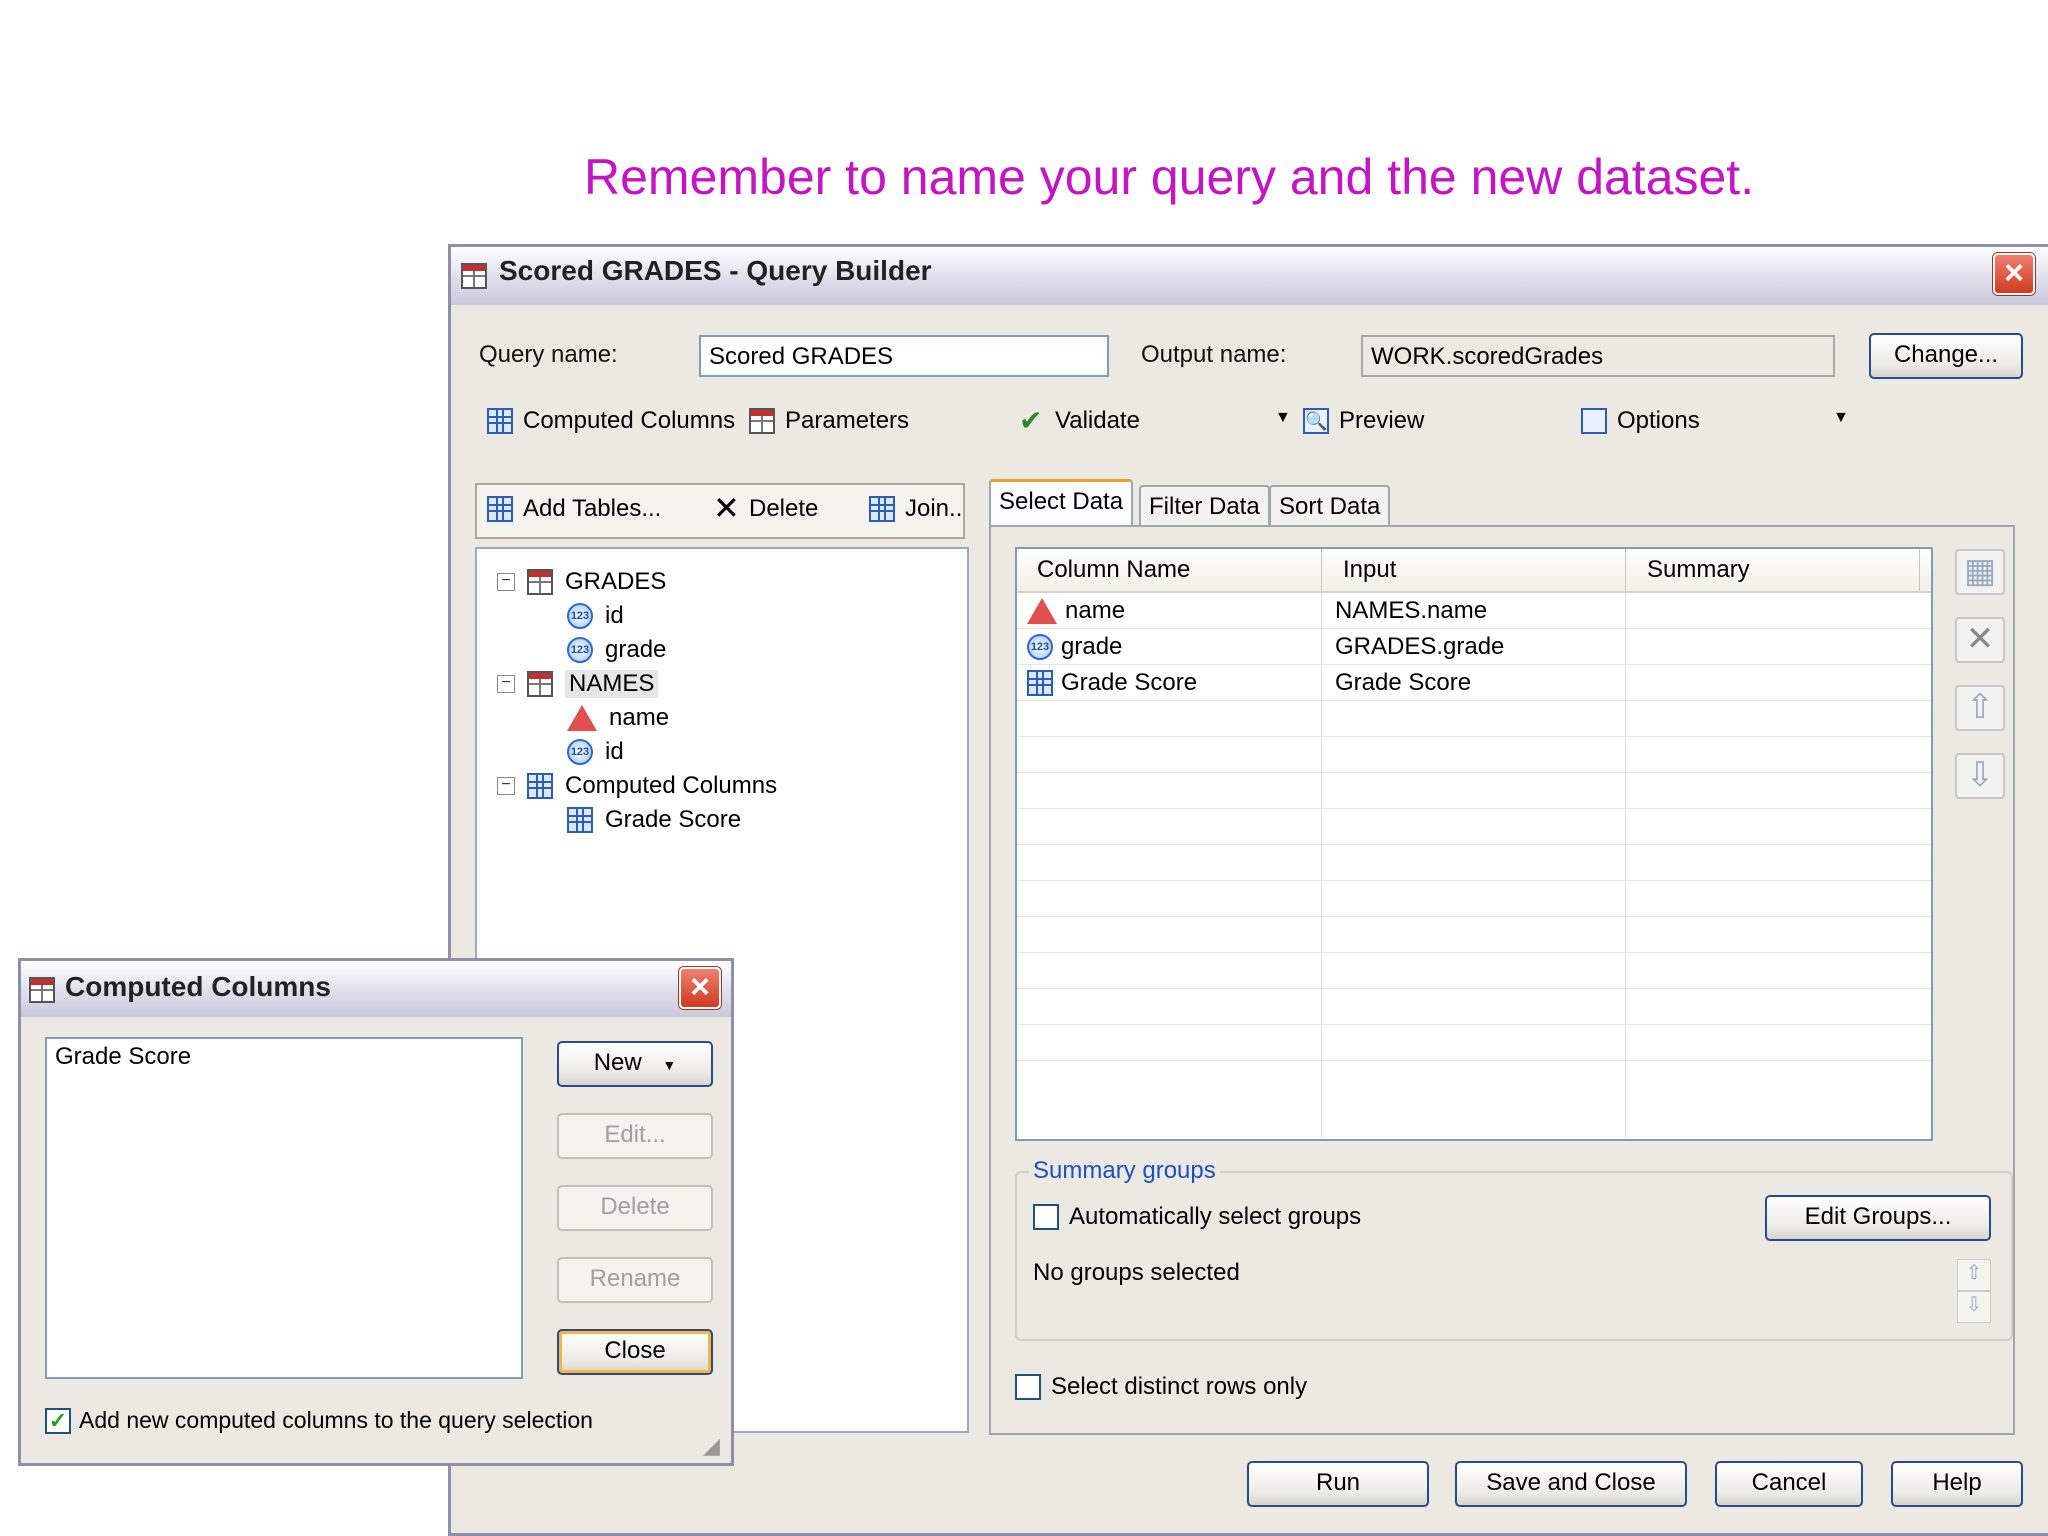  What do you see at coordinates (611, 421) in the screenshot?
I see `computed-columns-toolbar-button: Computed Columns` at bounding box center [611, 421].